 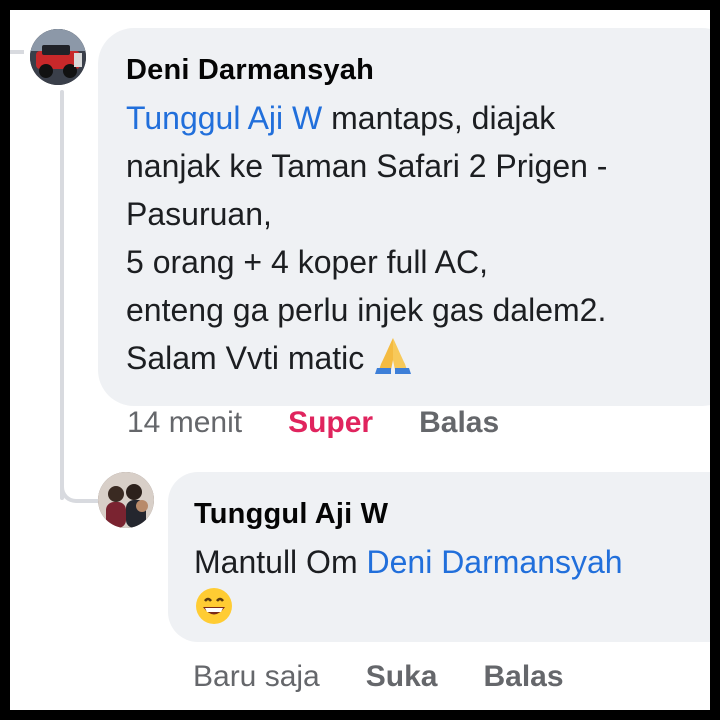 What do you see at coordinates (214, 612) in the screenshot?
I see `grinning-face-emoji-icon` at bounding box center [214, 612].